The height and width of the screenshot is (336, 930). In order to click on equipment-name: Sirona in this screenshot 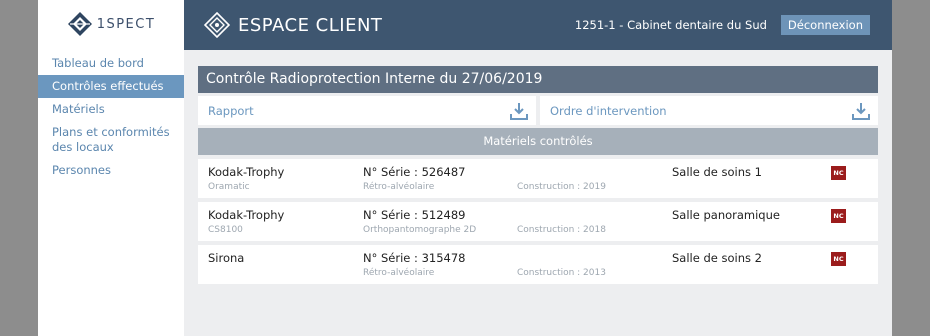, I will do `click(226, 258)`.